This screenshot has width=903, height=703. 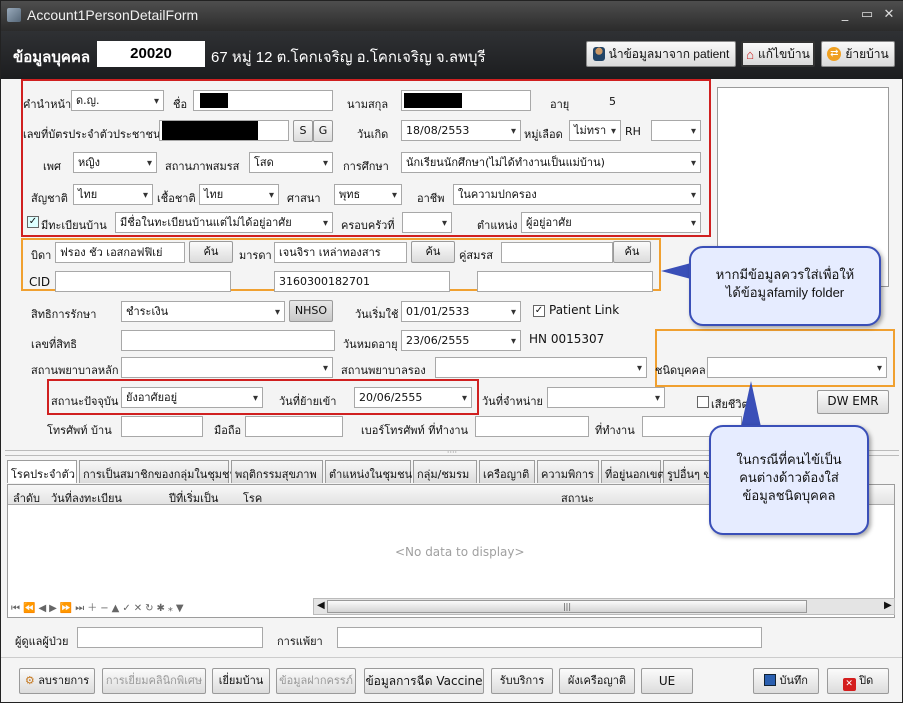 I want to click on tab-7: ที่อยู่นอกเขต, so click(x=633, y=471).